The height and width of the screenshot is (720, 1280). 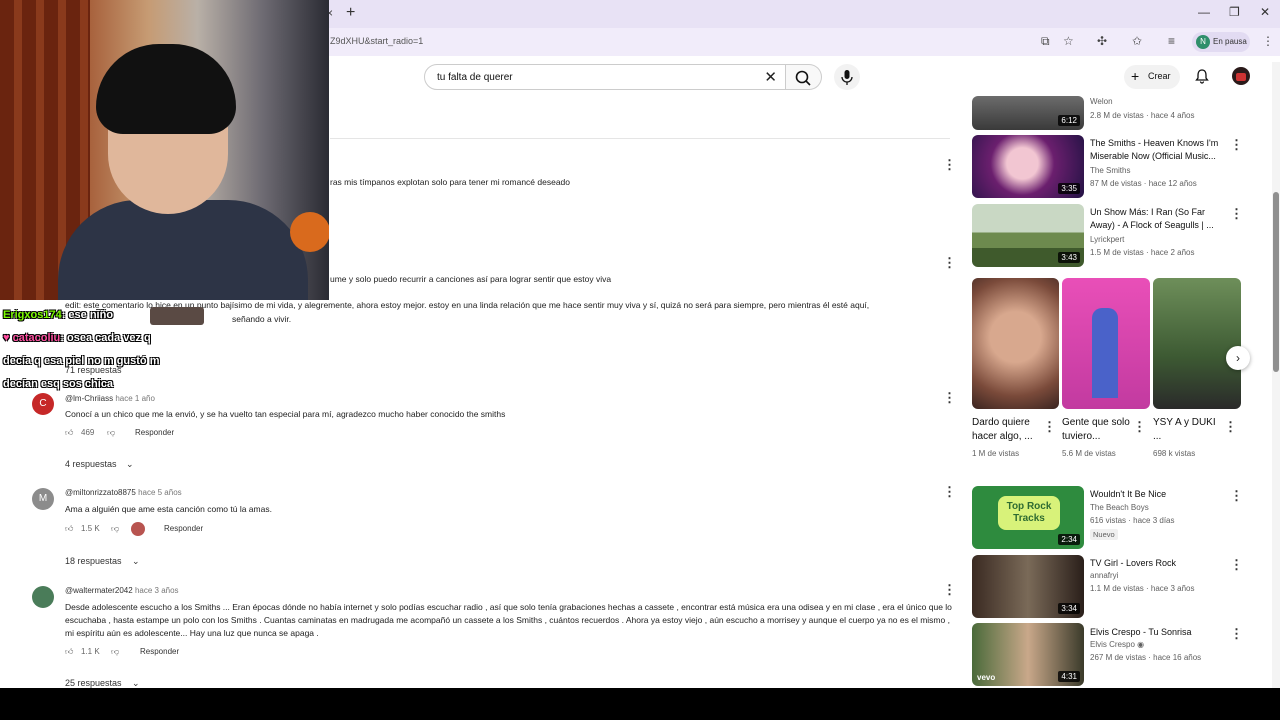 What do you see at coordinates (1142, 588) in the screenshot?
I see `video-meta: 1.1 M de vistas · hace 3 años` at bounding box center [1142, 588].